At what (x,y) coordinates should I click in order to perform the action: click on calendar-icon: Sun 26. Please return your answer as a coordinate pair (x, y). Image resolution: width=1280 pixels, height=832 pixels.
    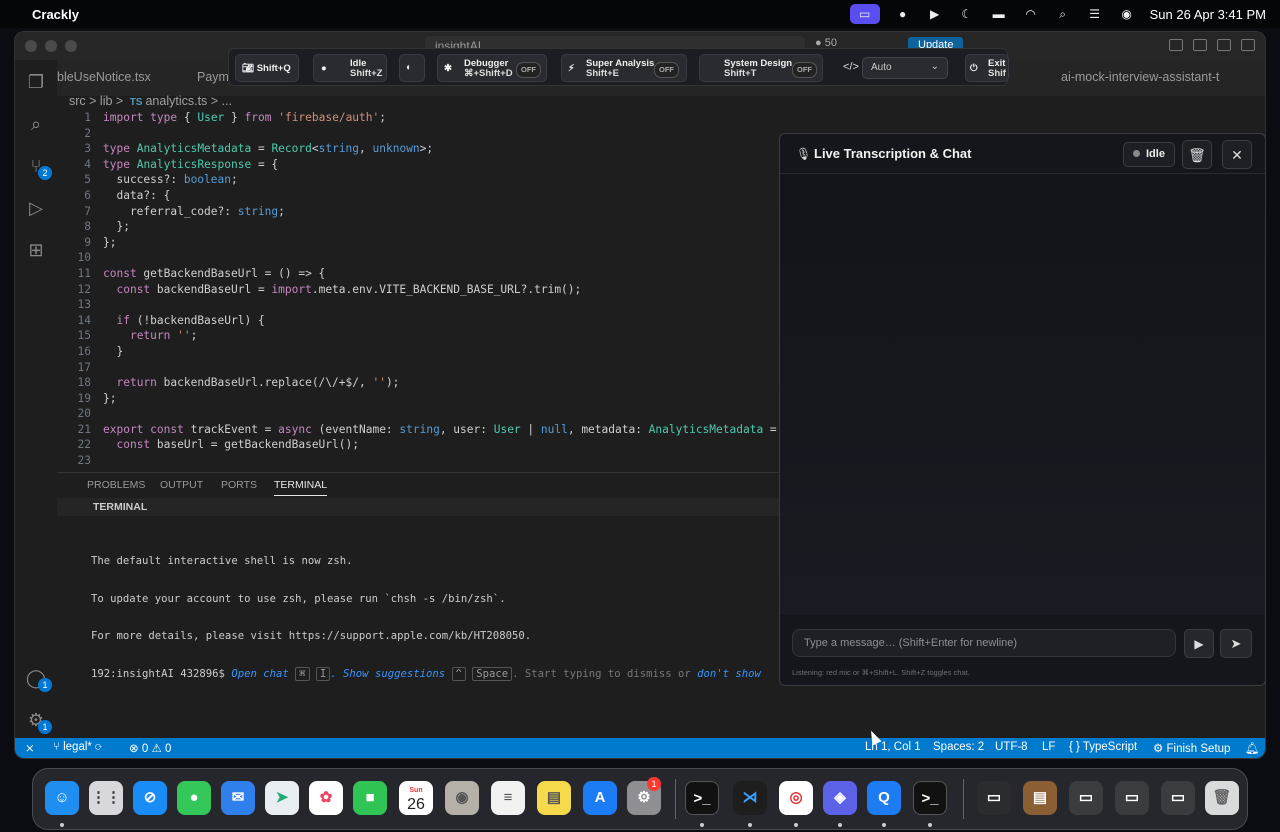
    Looking at the image, I should click on (416, 798).